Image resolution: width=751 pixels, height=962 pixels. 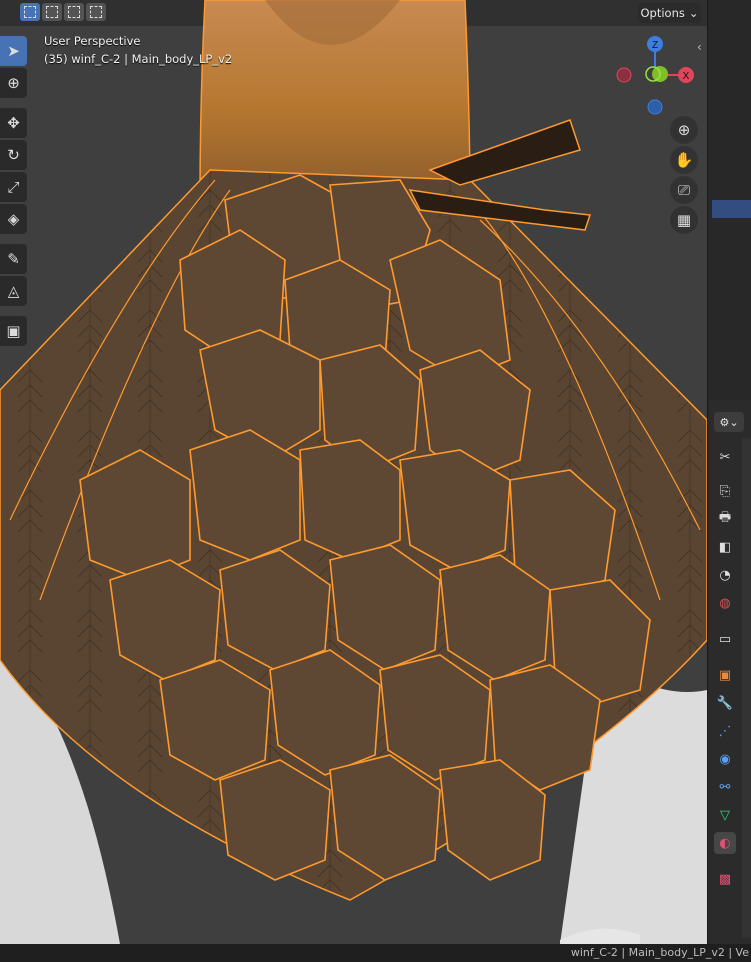 I want to click on world-tab-icon: ◍, so click(x=725, y=603).